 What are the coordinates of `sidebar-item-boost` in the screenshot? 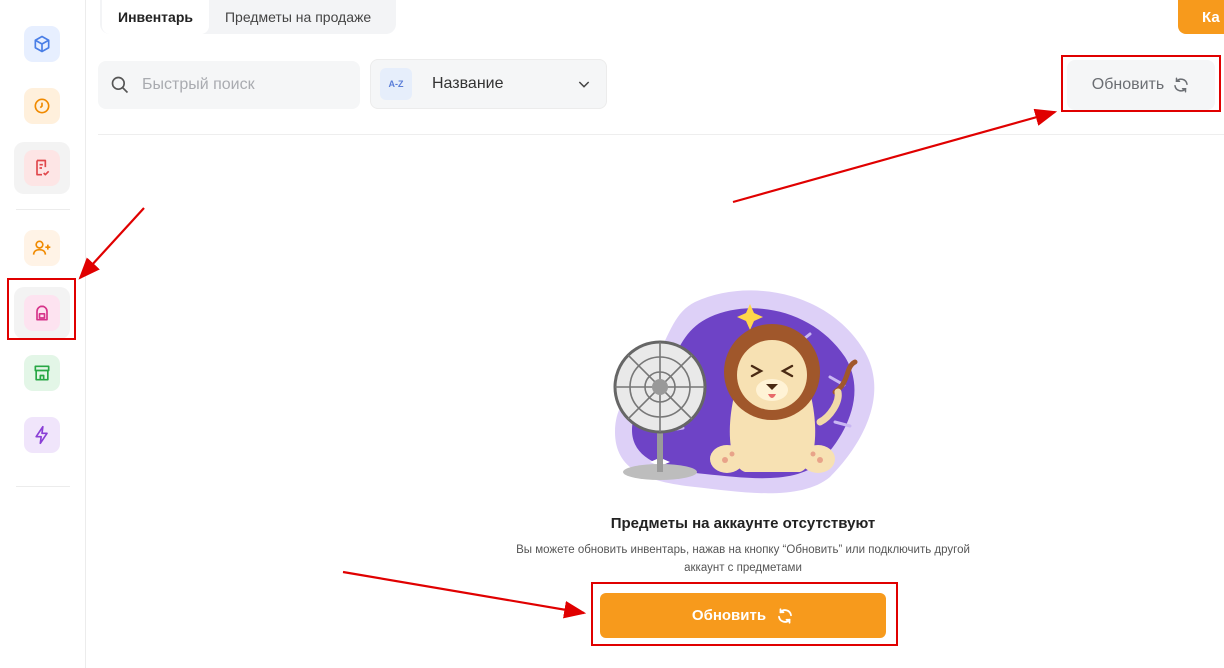 It's located at (42, 435).